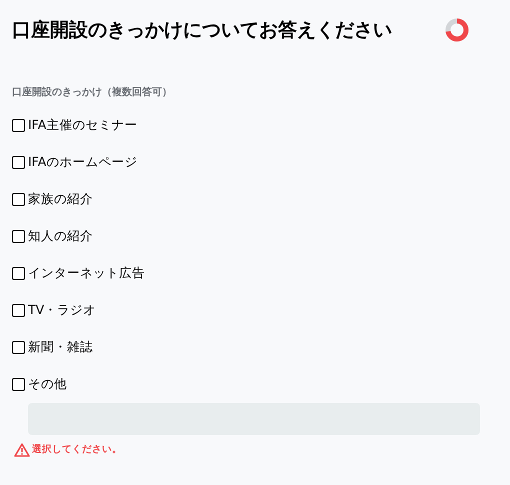 This screenshot has width=510, height=485. Describe the element at coordinates (86, 273) in the screenshot. I see `option-label: インターネット広告` at that location.